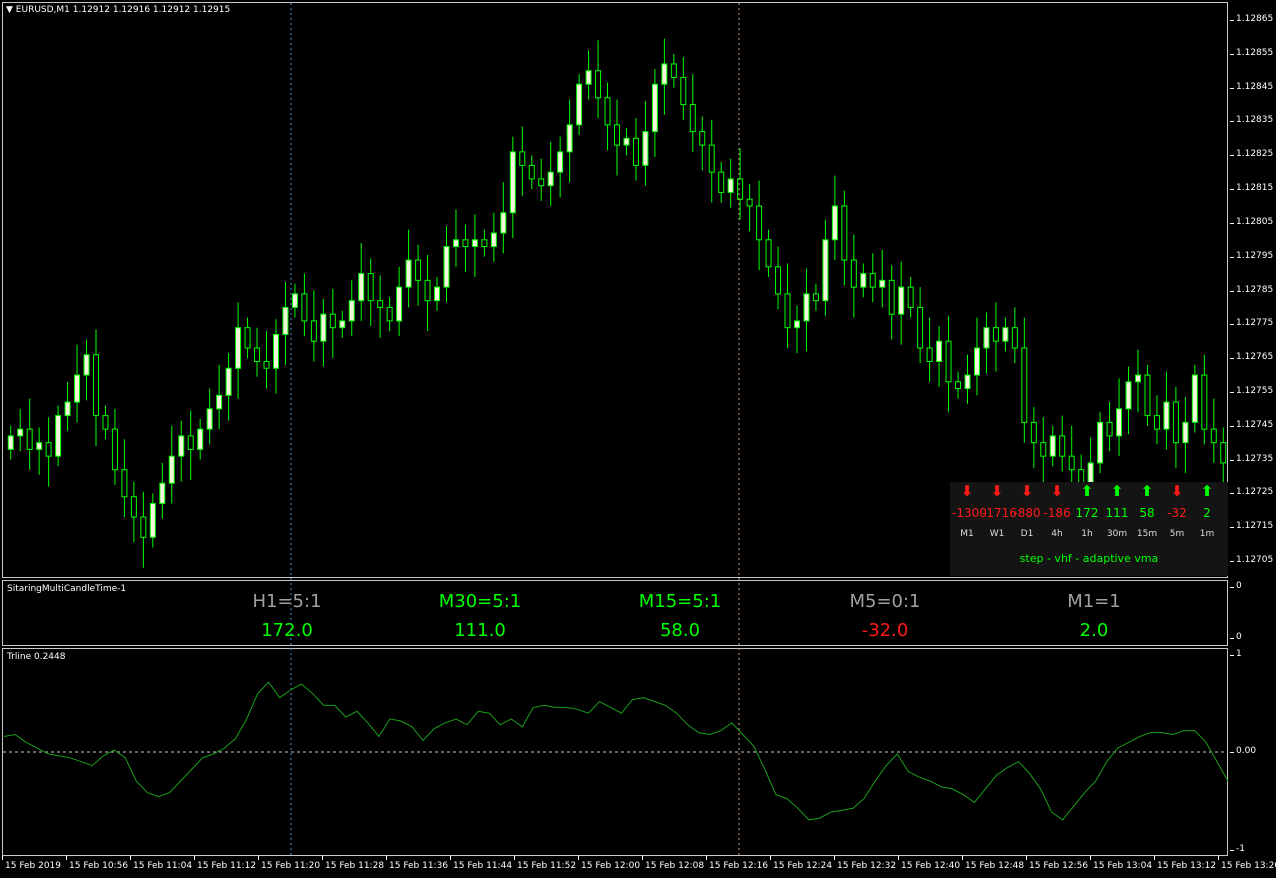 The height and width of the screenshot is (878, 1276). I want to click on price-axis-tick: 1.12775, so click(1251, 323).